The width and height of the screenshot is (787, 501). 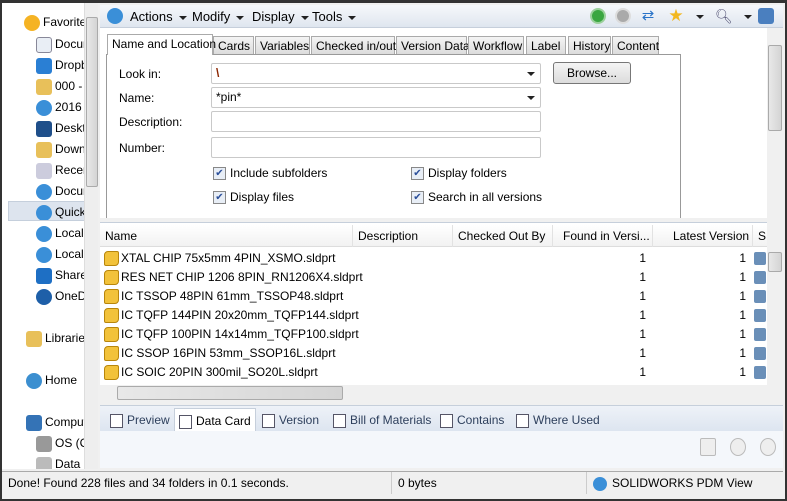 I want to click on tab-history: History, so click(x=589, y=45).